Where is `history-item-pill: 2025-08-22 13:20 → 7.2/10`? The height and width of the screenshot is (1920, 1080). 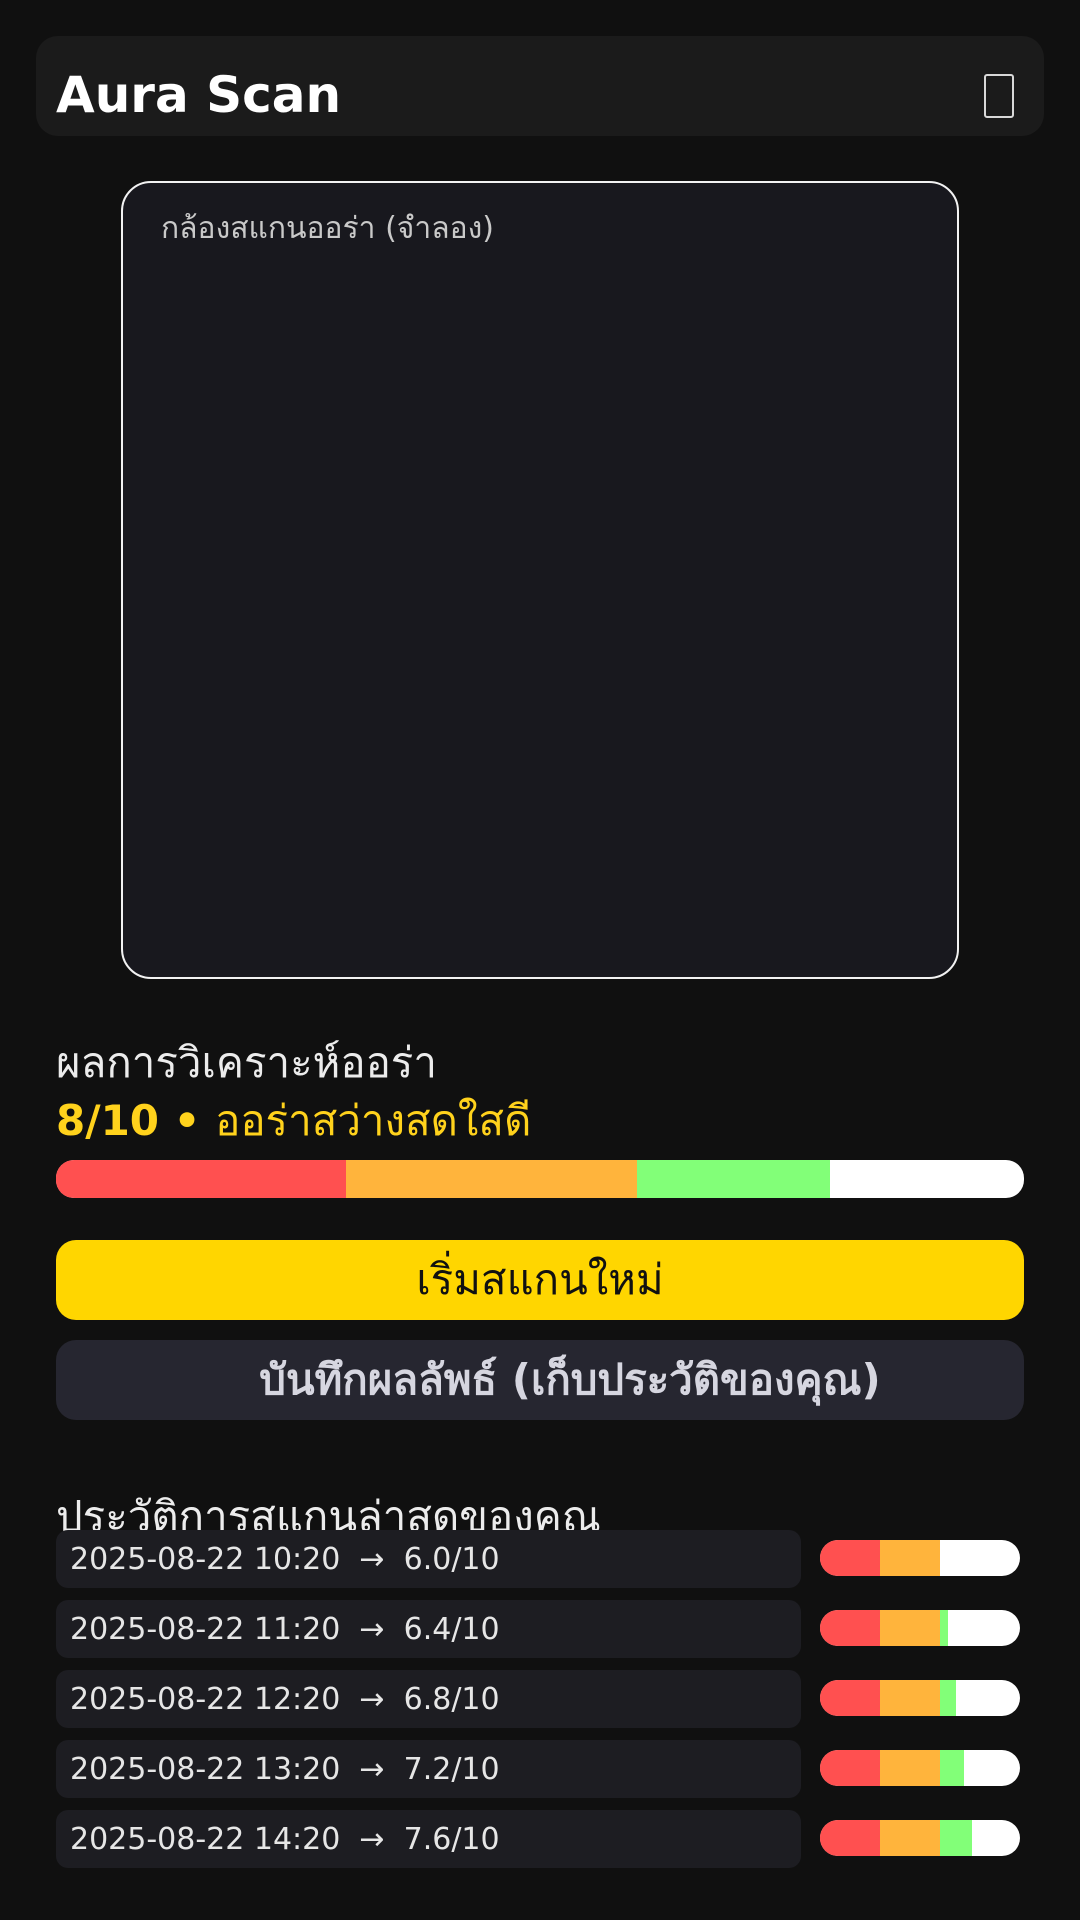
history-item-pill: 2025-08-22 13:20 → 7.2/10 is located at coordinates (428, 1769).